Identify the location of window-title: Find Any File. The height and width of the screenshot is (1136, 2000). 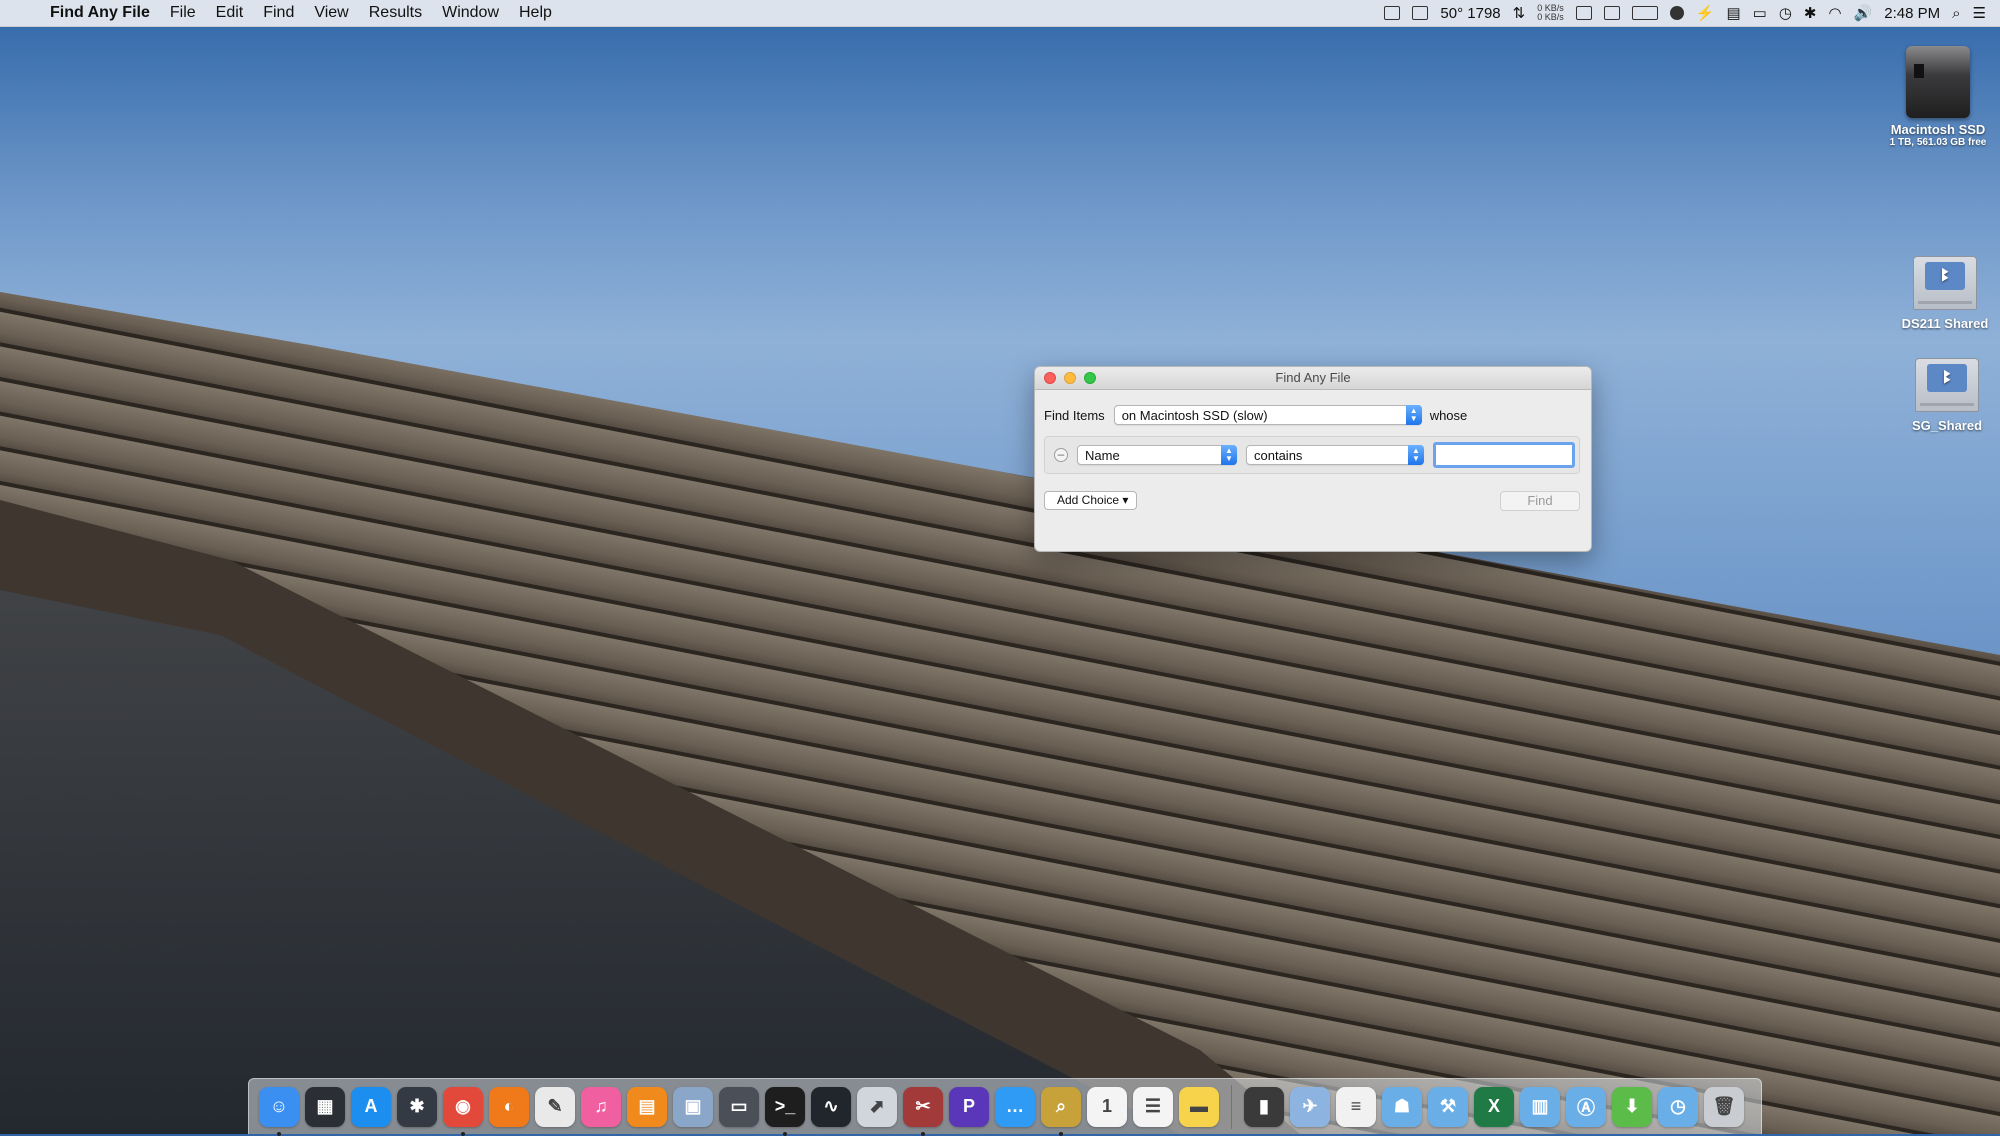
(1313, 377).